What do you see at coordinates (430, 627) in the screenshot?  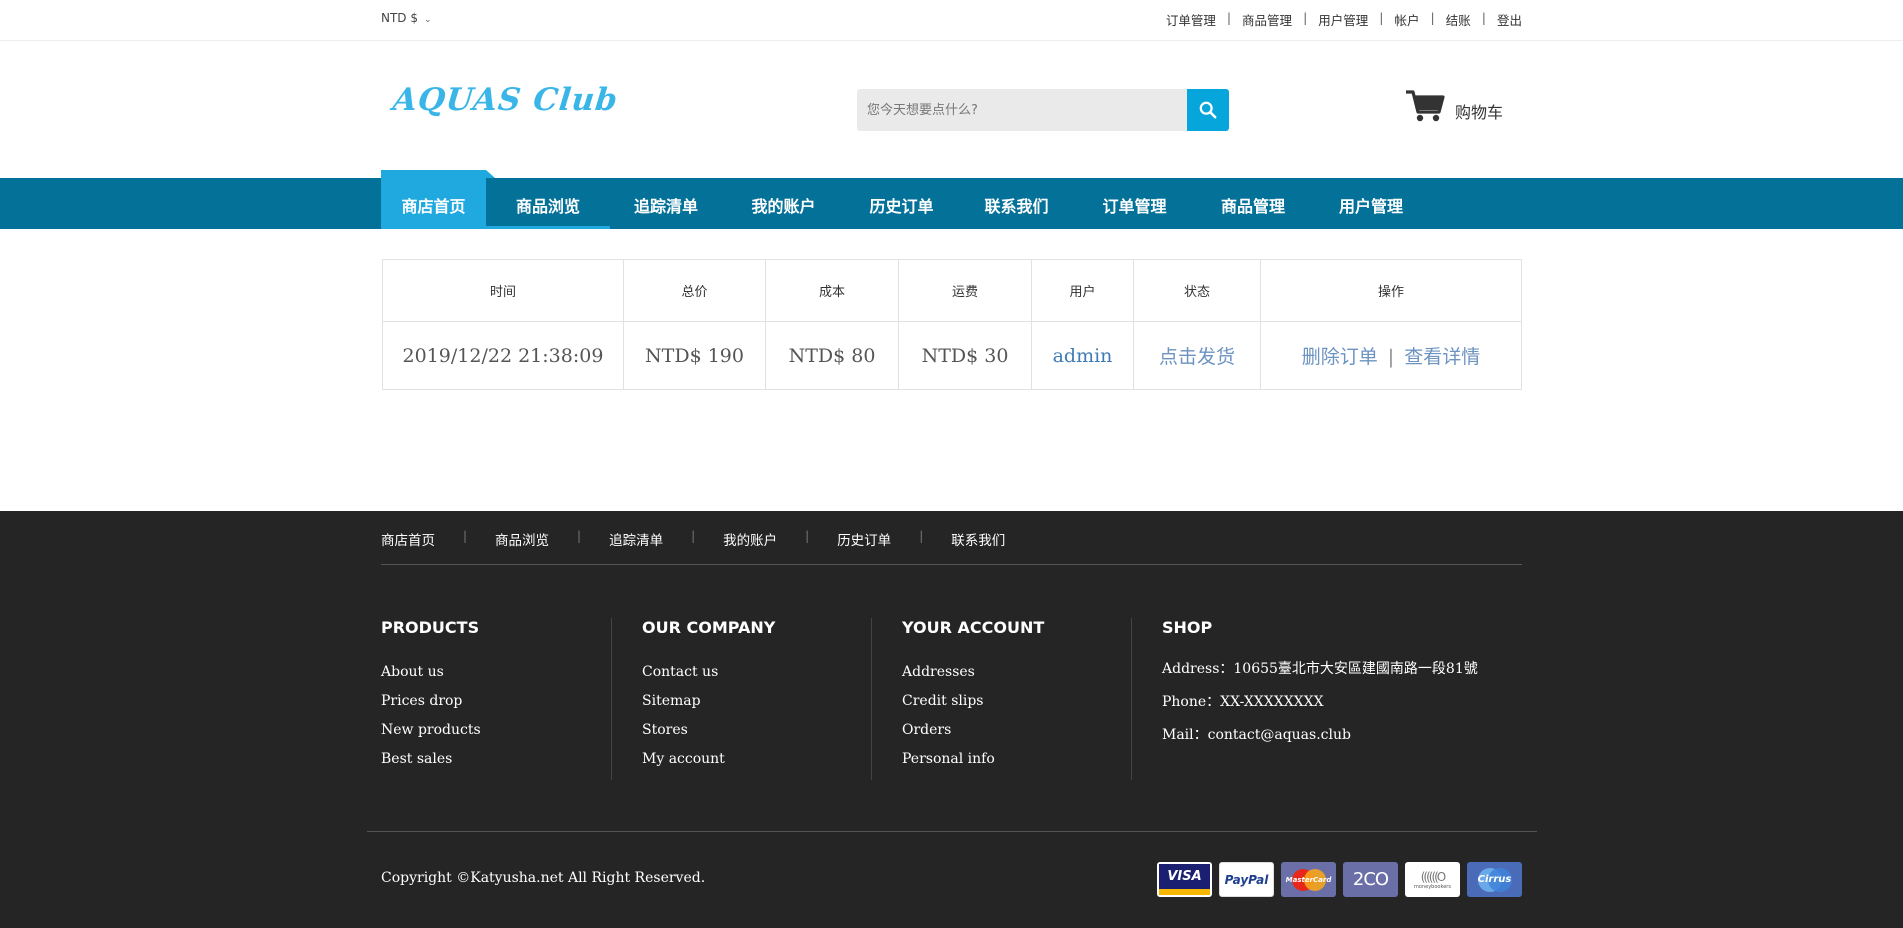 I see `footer-column-title: PRODUCTS` at bounding box center [430, 627].